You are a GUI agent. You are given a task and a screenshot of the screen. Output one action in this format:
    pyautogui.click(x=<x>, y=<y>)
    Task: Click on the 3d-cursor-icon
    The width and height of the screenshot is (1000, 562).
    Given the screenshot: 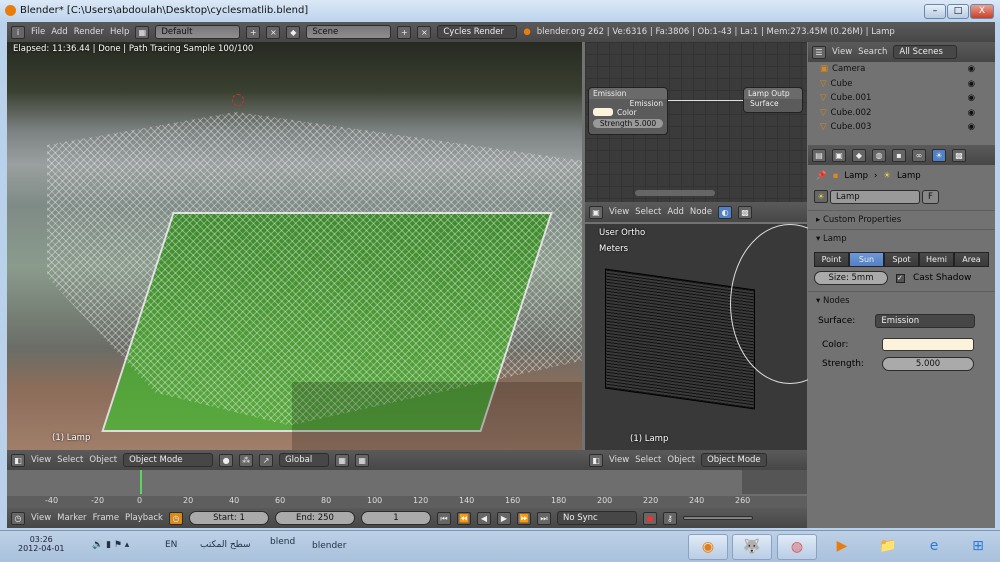 What is the action you would take?
    pyautogui.click(x=238, y=100)
    